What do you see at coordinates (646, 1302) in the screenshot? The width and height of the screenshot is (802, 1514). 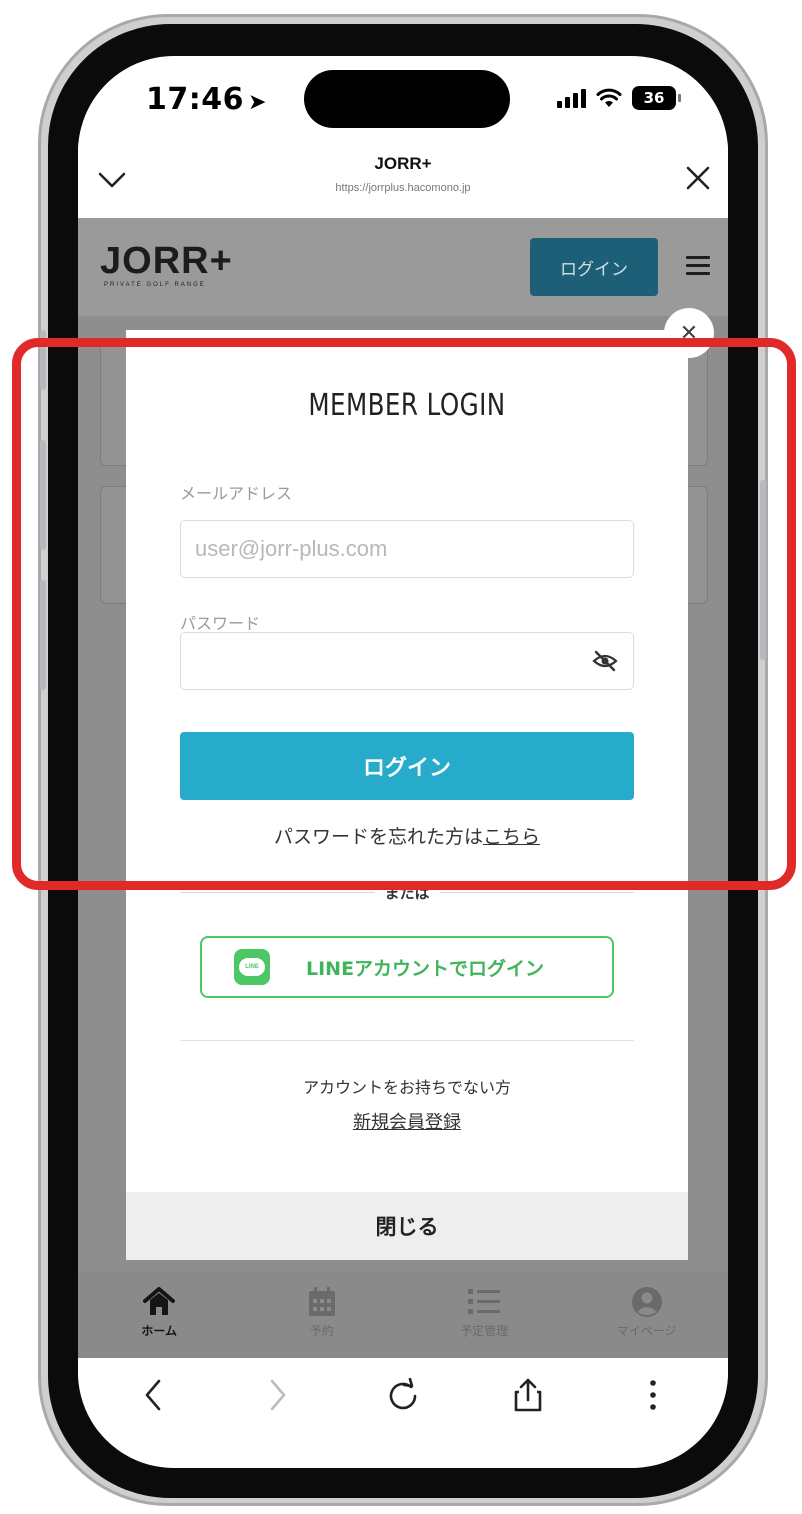 I see `user-icon` at bounding box center [646, 1302].